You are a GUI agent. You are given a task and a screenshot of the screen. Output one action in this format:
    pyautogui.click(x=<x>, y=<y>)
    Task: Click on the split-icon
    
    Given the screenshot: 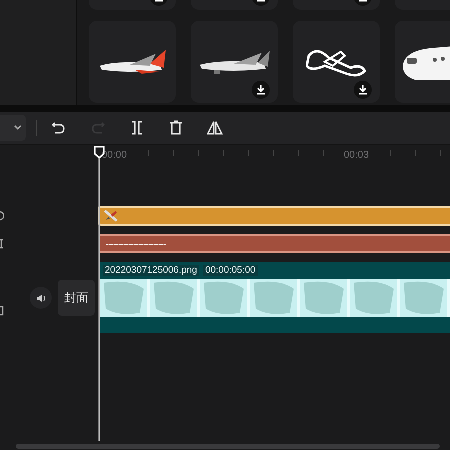 What is the action you would take?
    pyautogui.click(x=137, y=128)
    